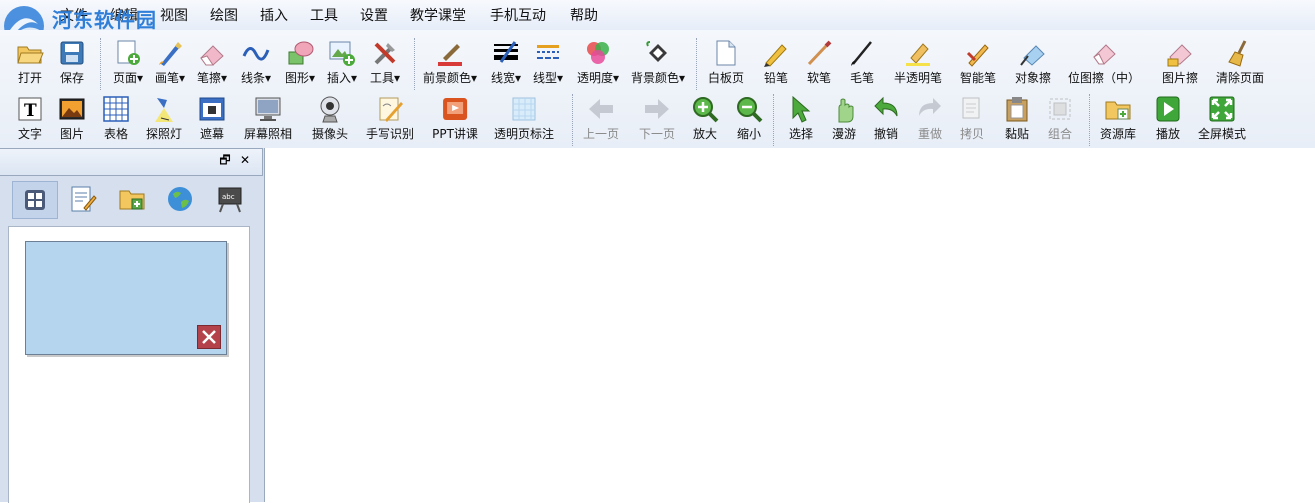 The width and height of the screenshot is (1315, 503). I want to click on arrow-left-icon, so click(601, 109).